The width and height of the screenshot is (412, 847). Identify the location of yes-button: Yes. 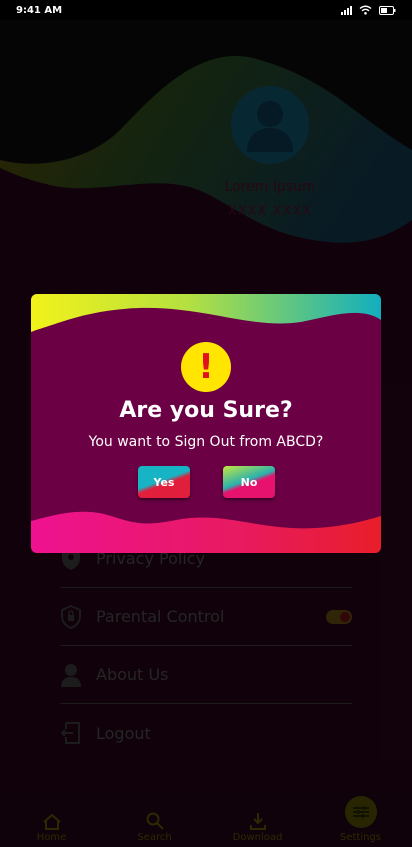
(164, 482).